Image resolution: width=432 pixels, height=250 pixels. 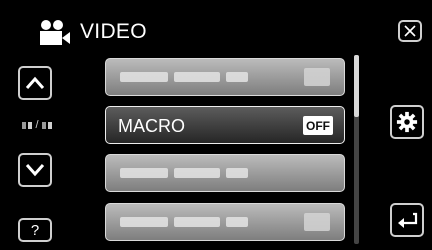 I want to click on back-icon, so click(x=408, y=220).